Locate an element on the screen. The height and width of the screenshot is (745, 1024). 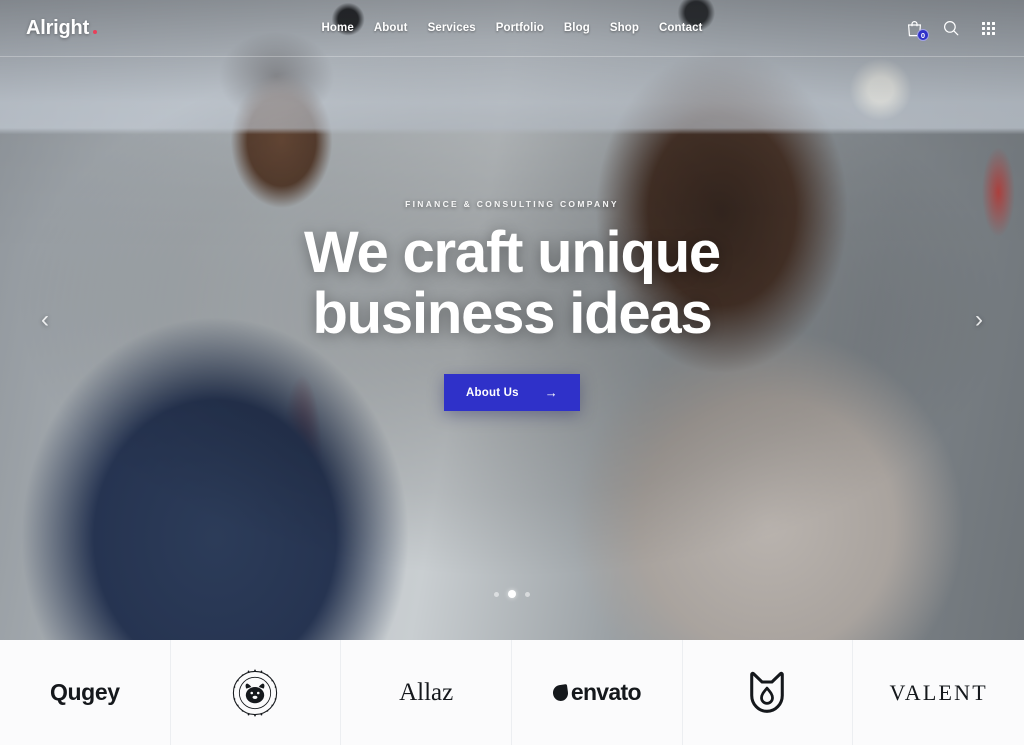
client-logo-bulldog is located at coordinates (256, 692).